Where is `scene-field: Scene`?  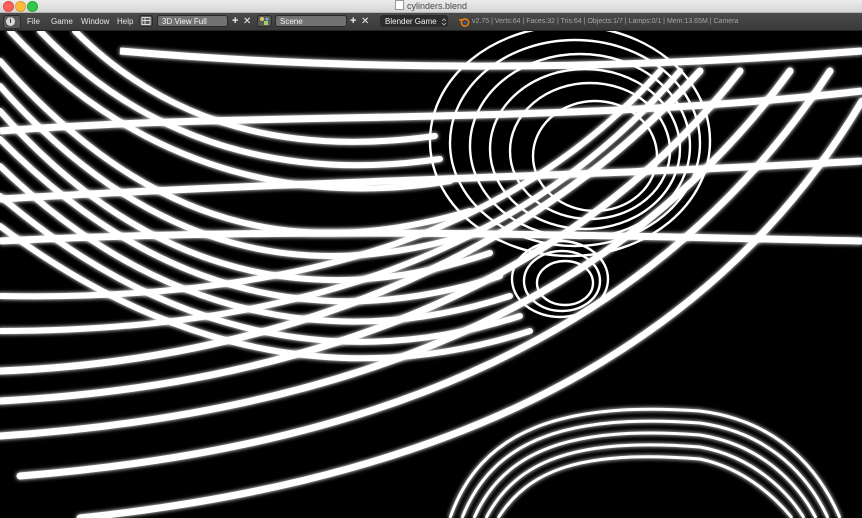 scene-field: Scene is located at coordinates (311, 21).